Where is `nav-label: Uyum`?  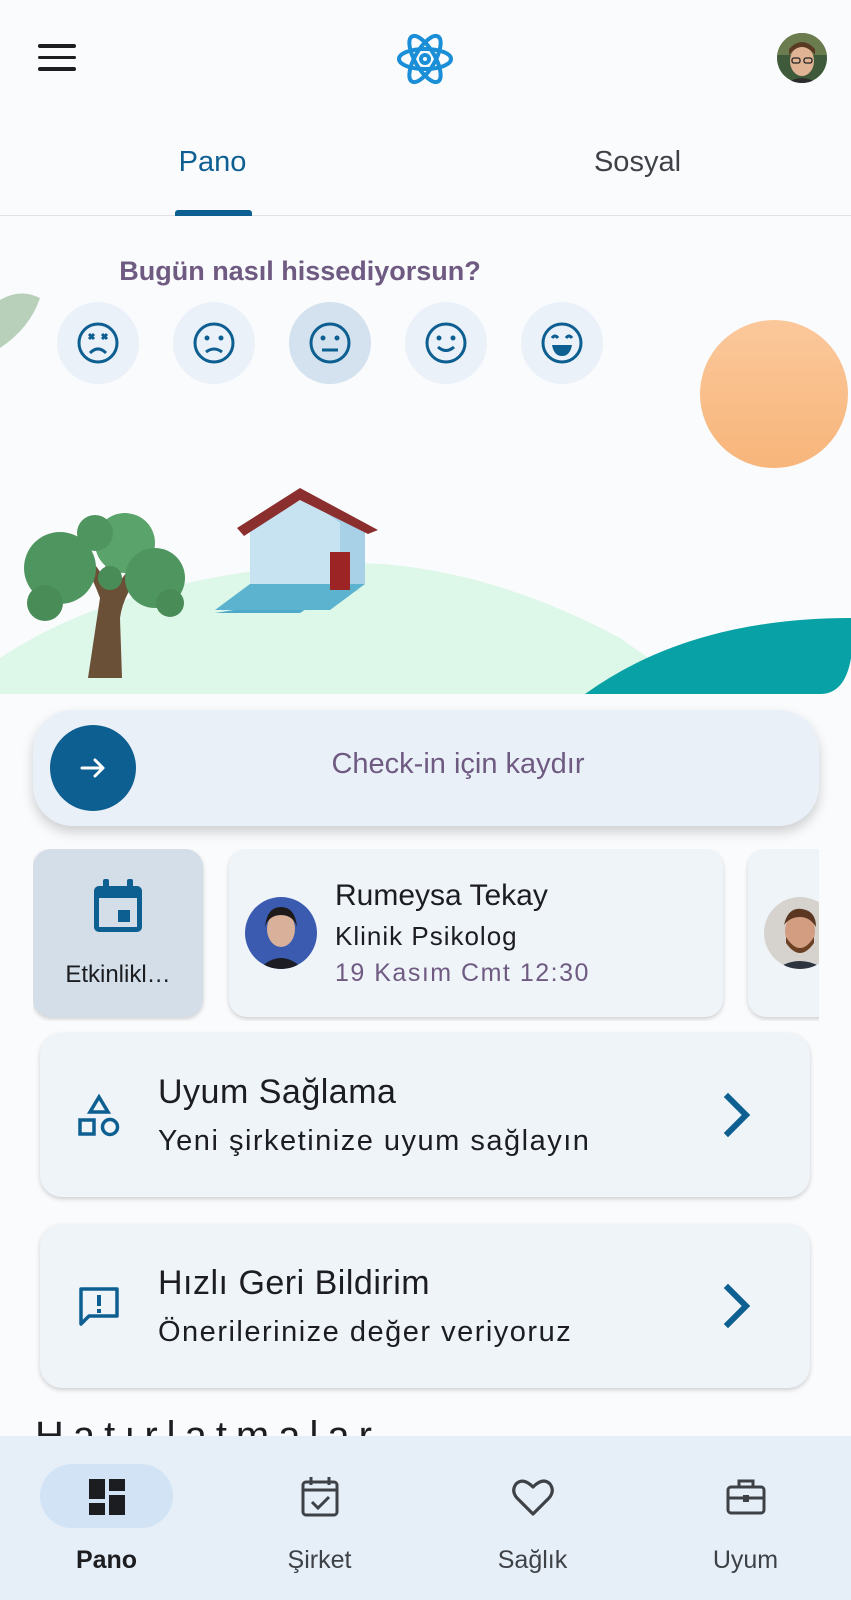 nav-label: Uyum is located at coordinates (745, 1560).